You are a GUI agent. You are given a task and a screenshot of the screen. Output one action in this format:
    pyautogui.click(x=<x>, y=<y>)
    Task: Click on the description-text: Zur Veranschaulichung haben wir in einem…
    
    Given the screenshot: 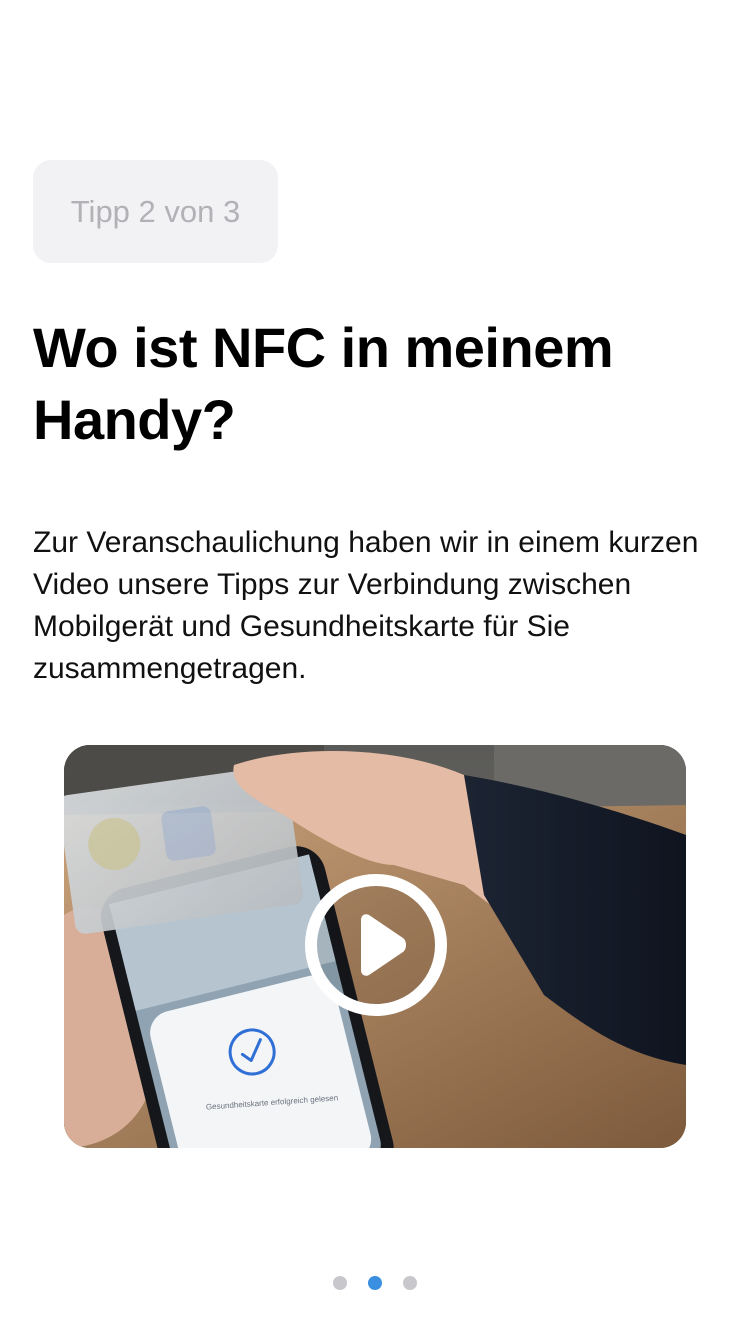 What is the action you would take?
    pyautogui.click(x=366, y=605)
    